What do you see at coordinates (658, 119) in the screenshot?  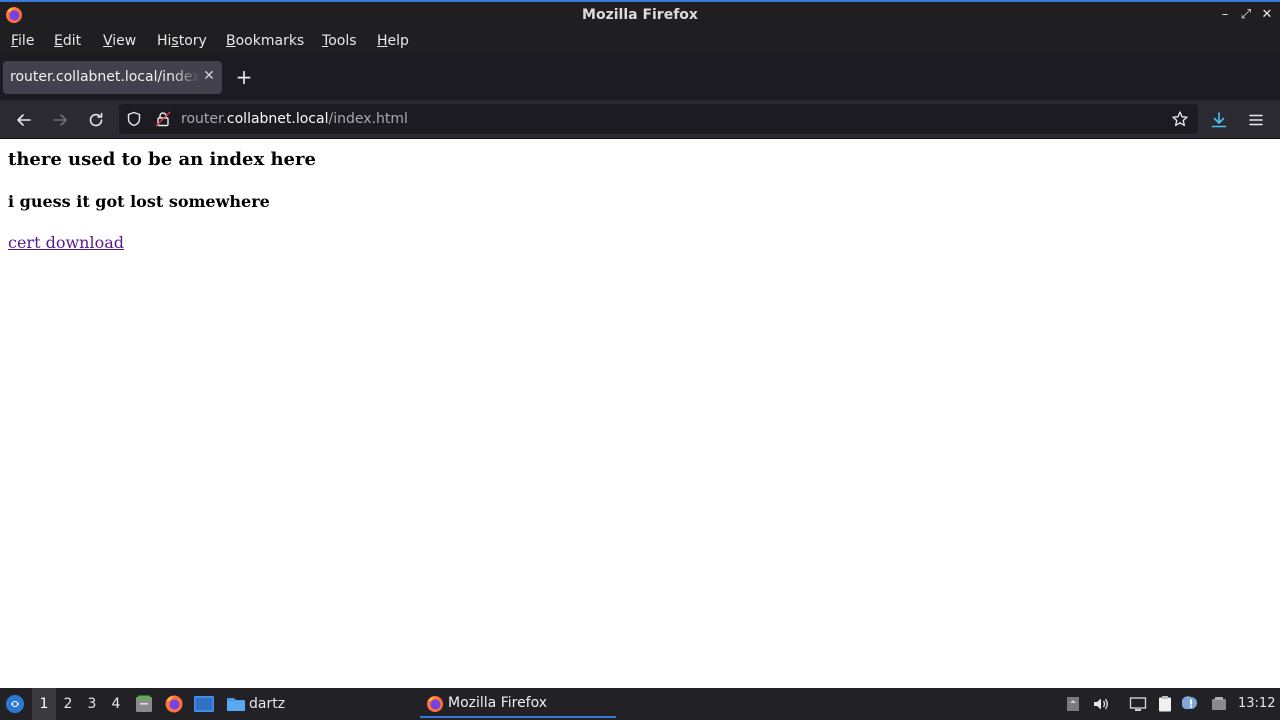 I see `url-bar: router.collabnet.local/index.html` at bounding box center [658, 119].